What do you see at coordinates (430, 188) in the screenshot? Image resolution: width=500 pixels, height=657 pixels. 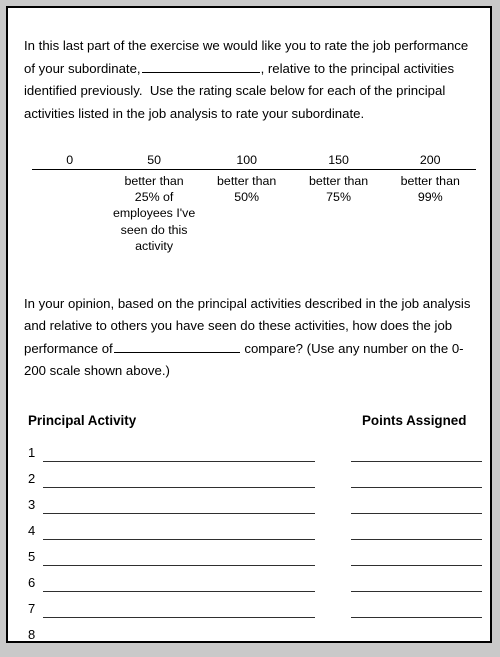 I see `scale-description-200: better than 99%` at bounding box center [430, 188].